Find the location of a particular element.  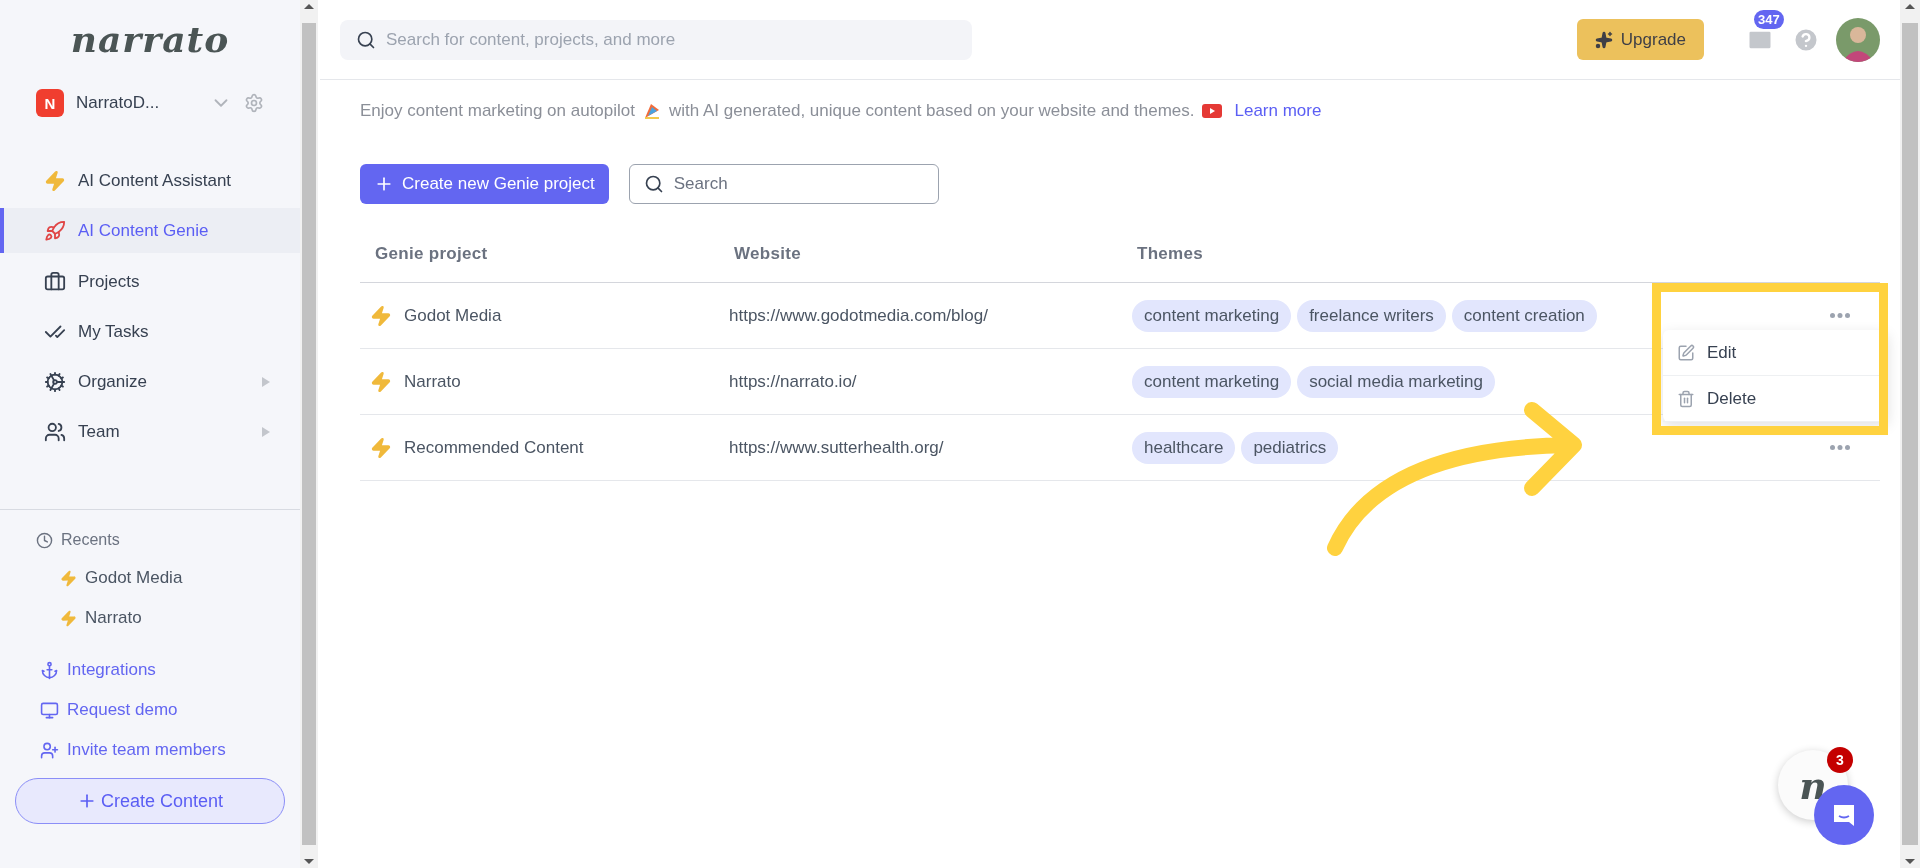

website-url: https://www.sutterhealth.org/ is located at coordinates (837, 447).